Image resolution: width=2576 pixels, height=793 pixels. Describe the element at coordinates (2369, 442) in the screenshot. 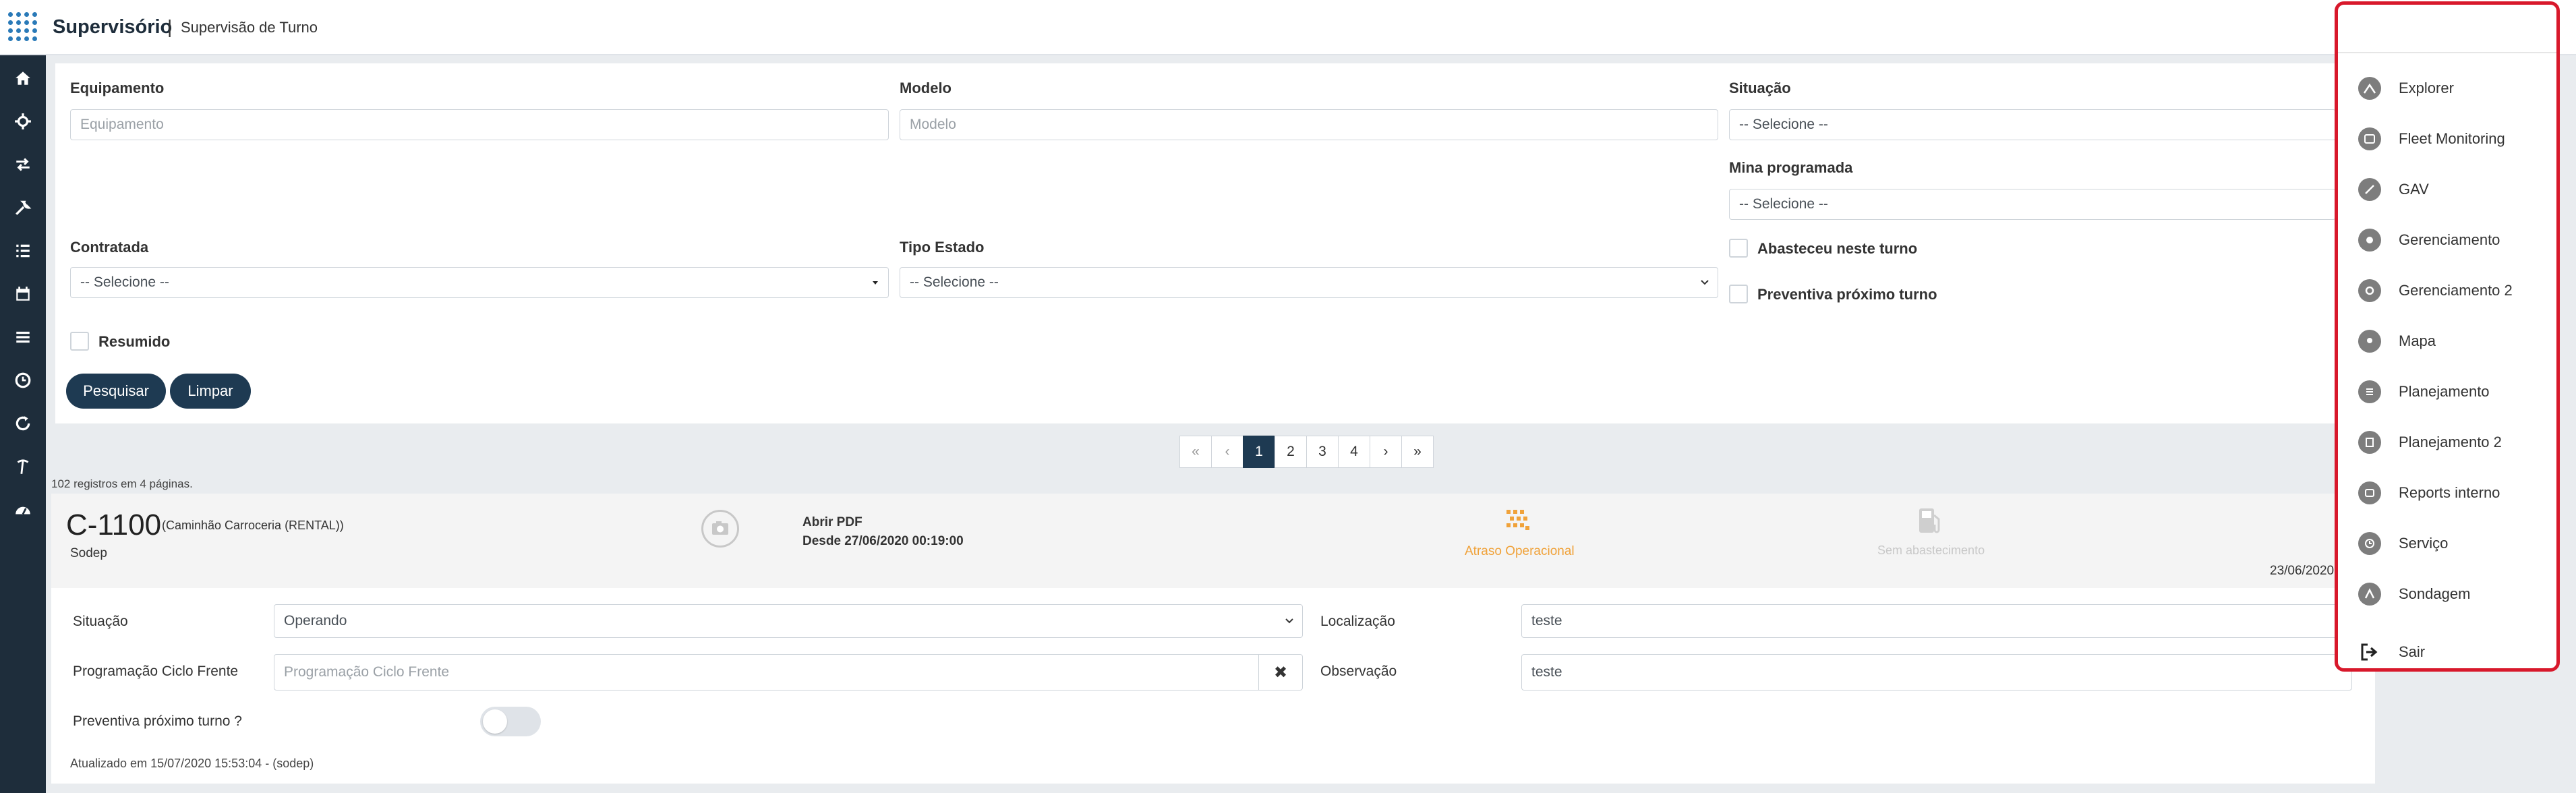

I see `planejamento-2-icon` at that location.